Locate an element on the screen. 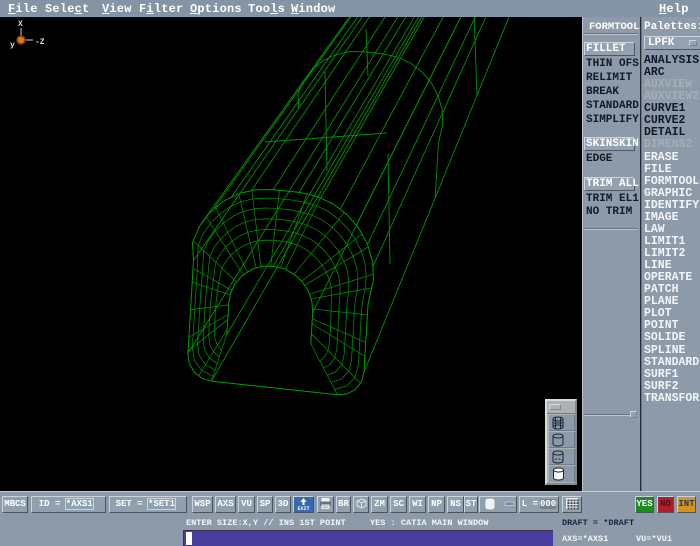  svg-text: y is located at coordinates (12, 45).